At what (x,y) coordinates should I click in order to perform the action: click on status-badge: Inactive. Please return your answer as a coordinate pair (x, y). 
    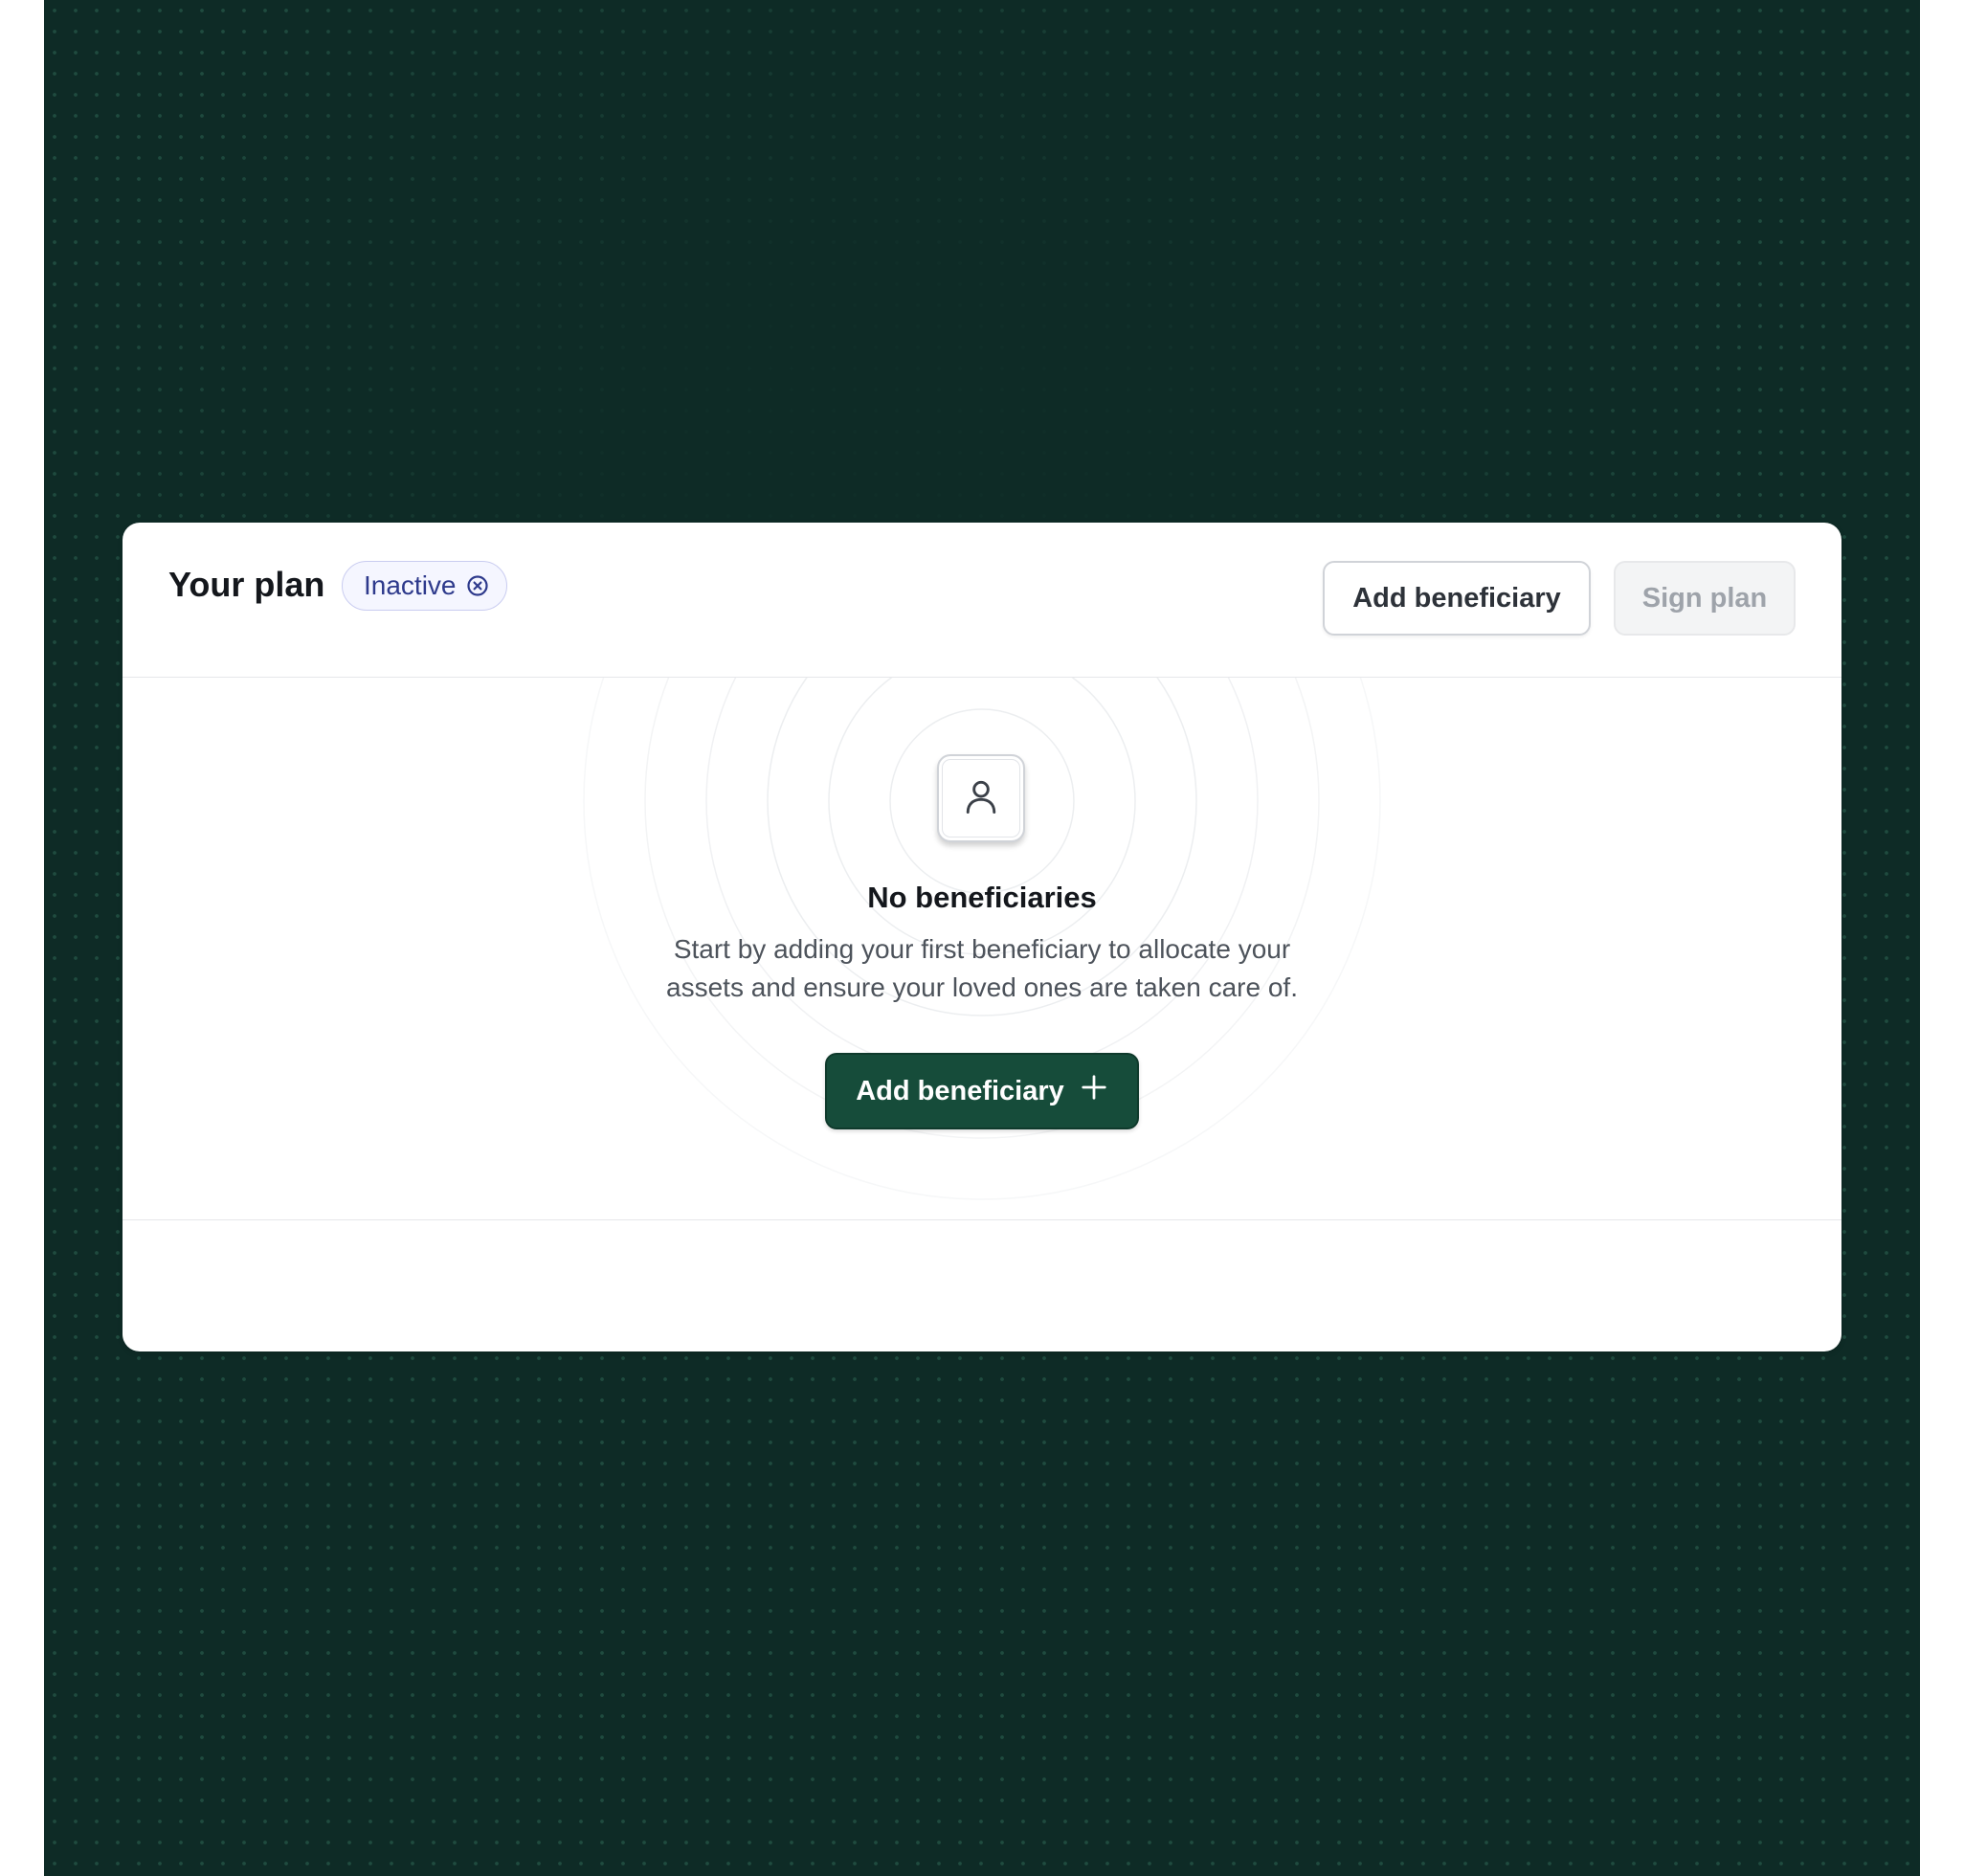
    Looking at the image, I should click on (424, 586).